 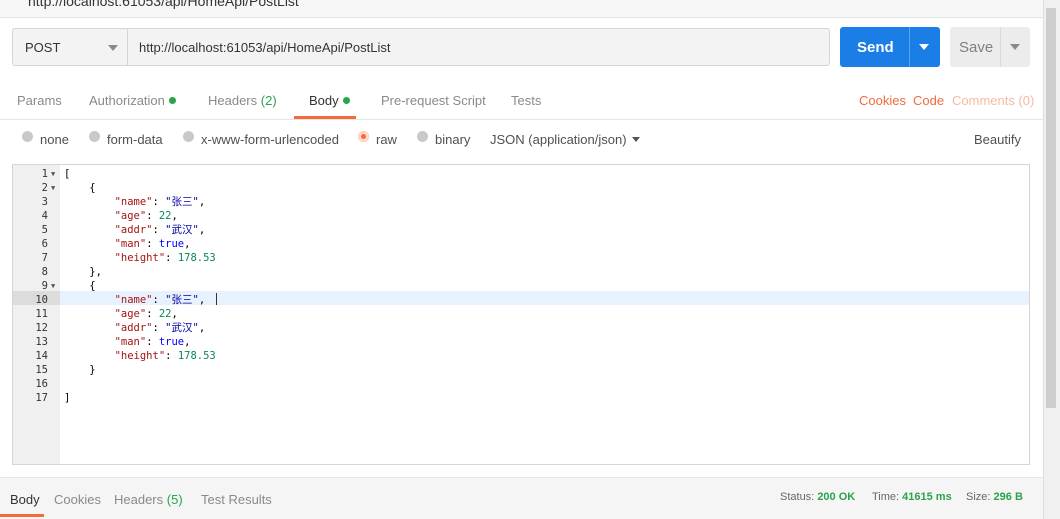 I want to click on radio-binary-label: binary, so click(x=452, y=139).